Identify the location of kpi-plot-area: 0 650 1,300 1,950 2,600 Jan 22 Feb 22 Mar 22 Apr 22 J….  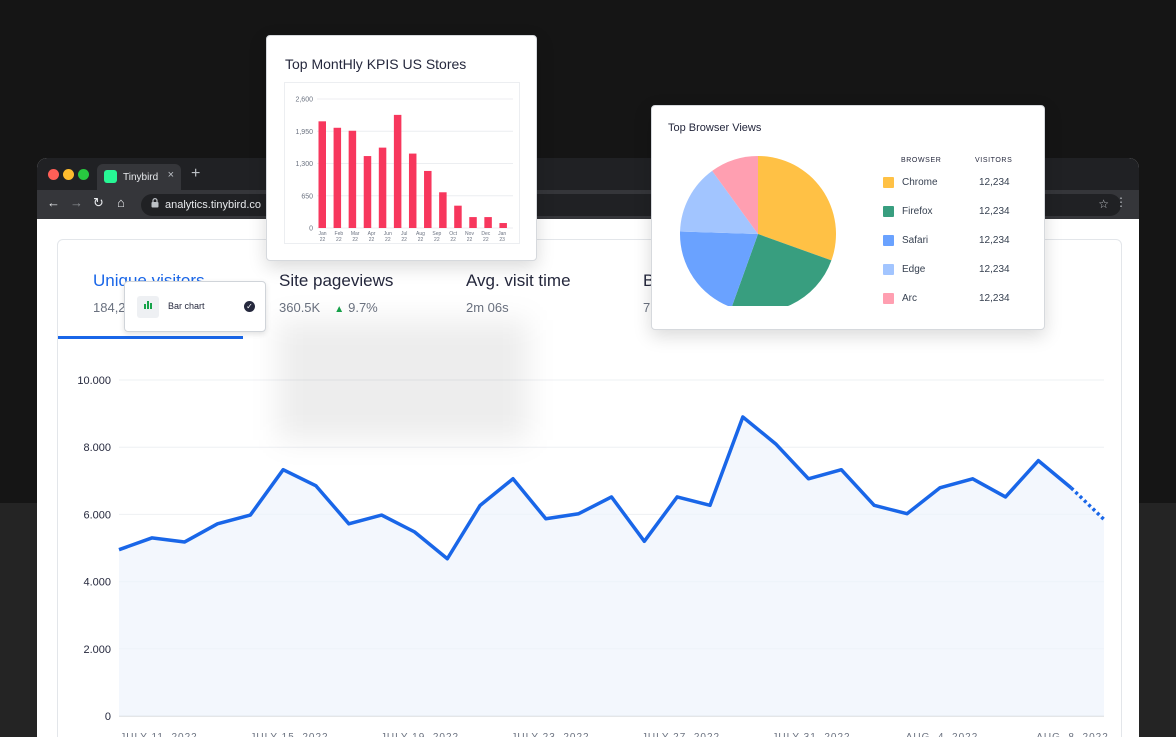
(402, 163).